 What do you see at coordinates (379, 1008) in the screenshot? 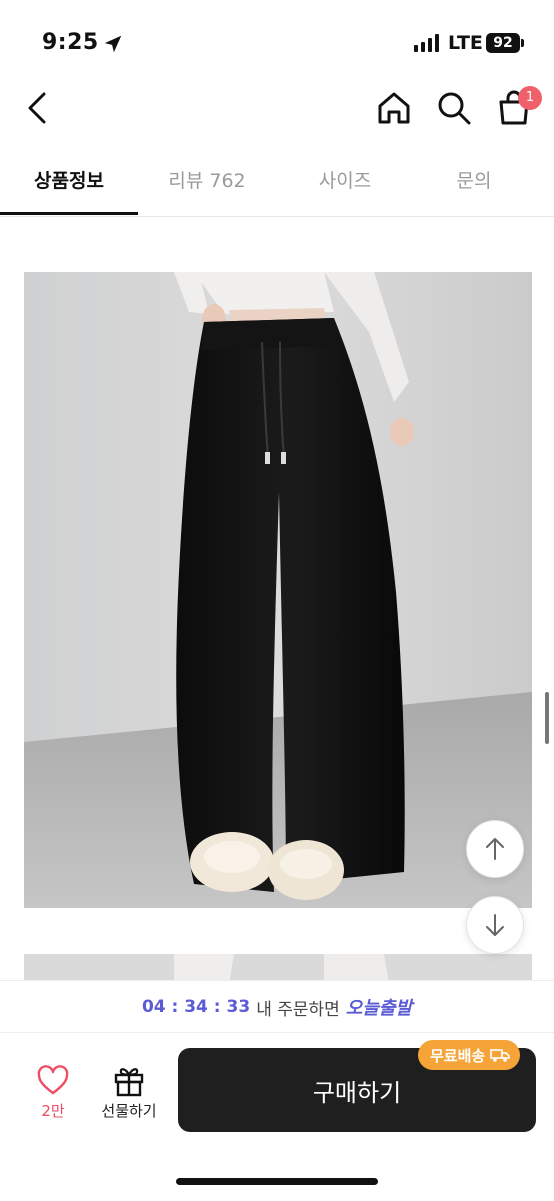
I see `same-day-shipping-label: 오늘출발` at bounding box center [379, 1008].